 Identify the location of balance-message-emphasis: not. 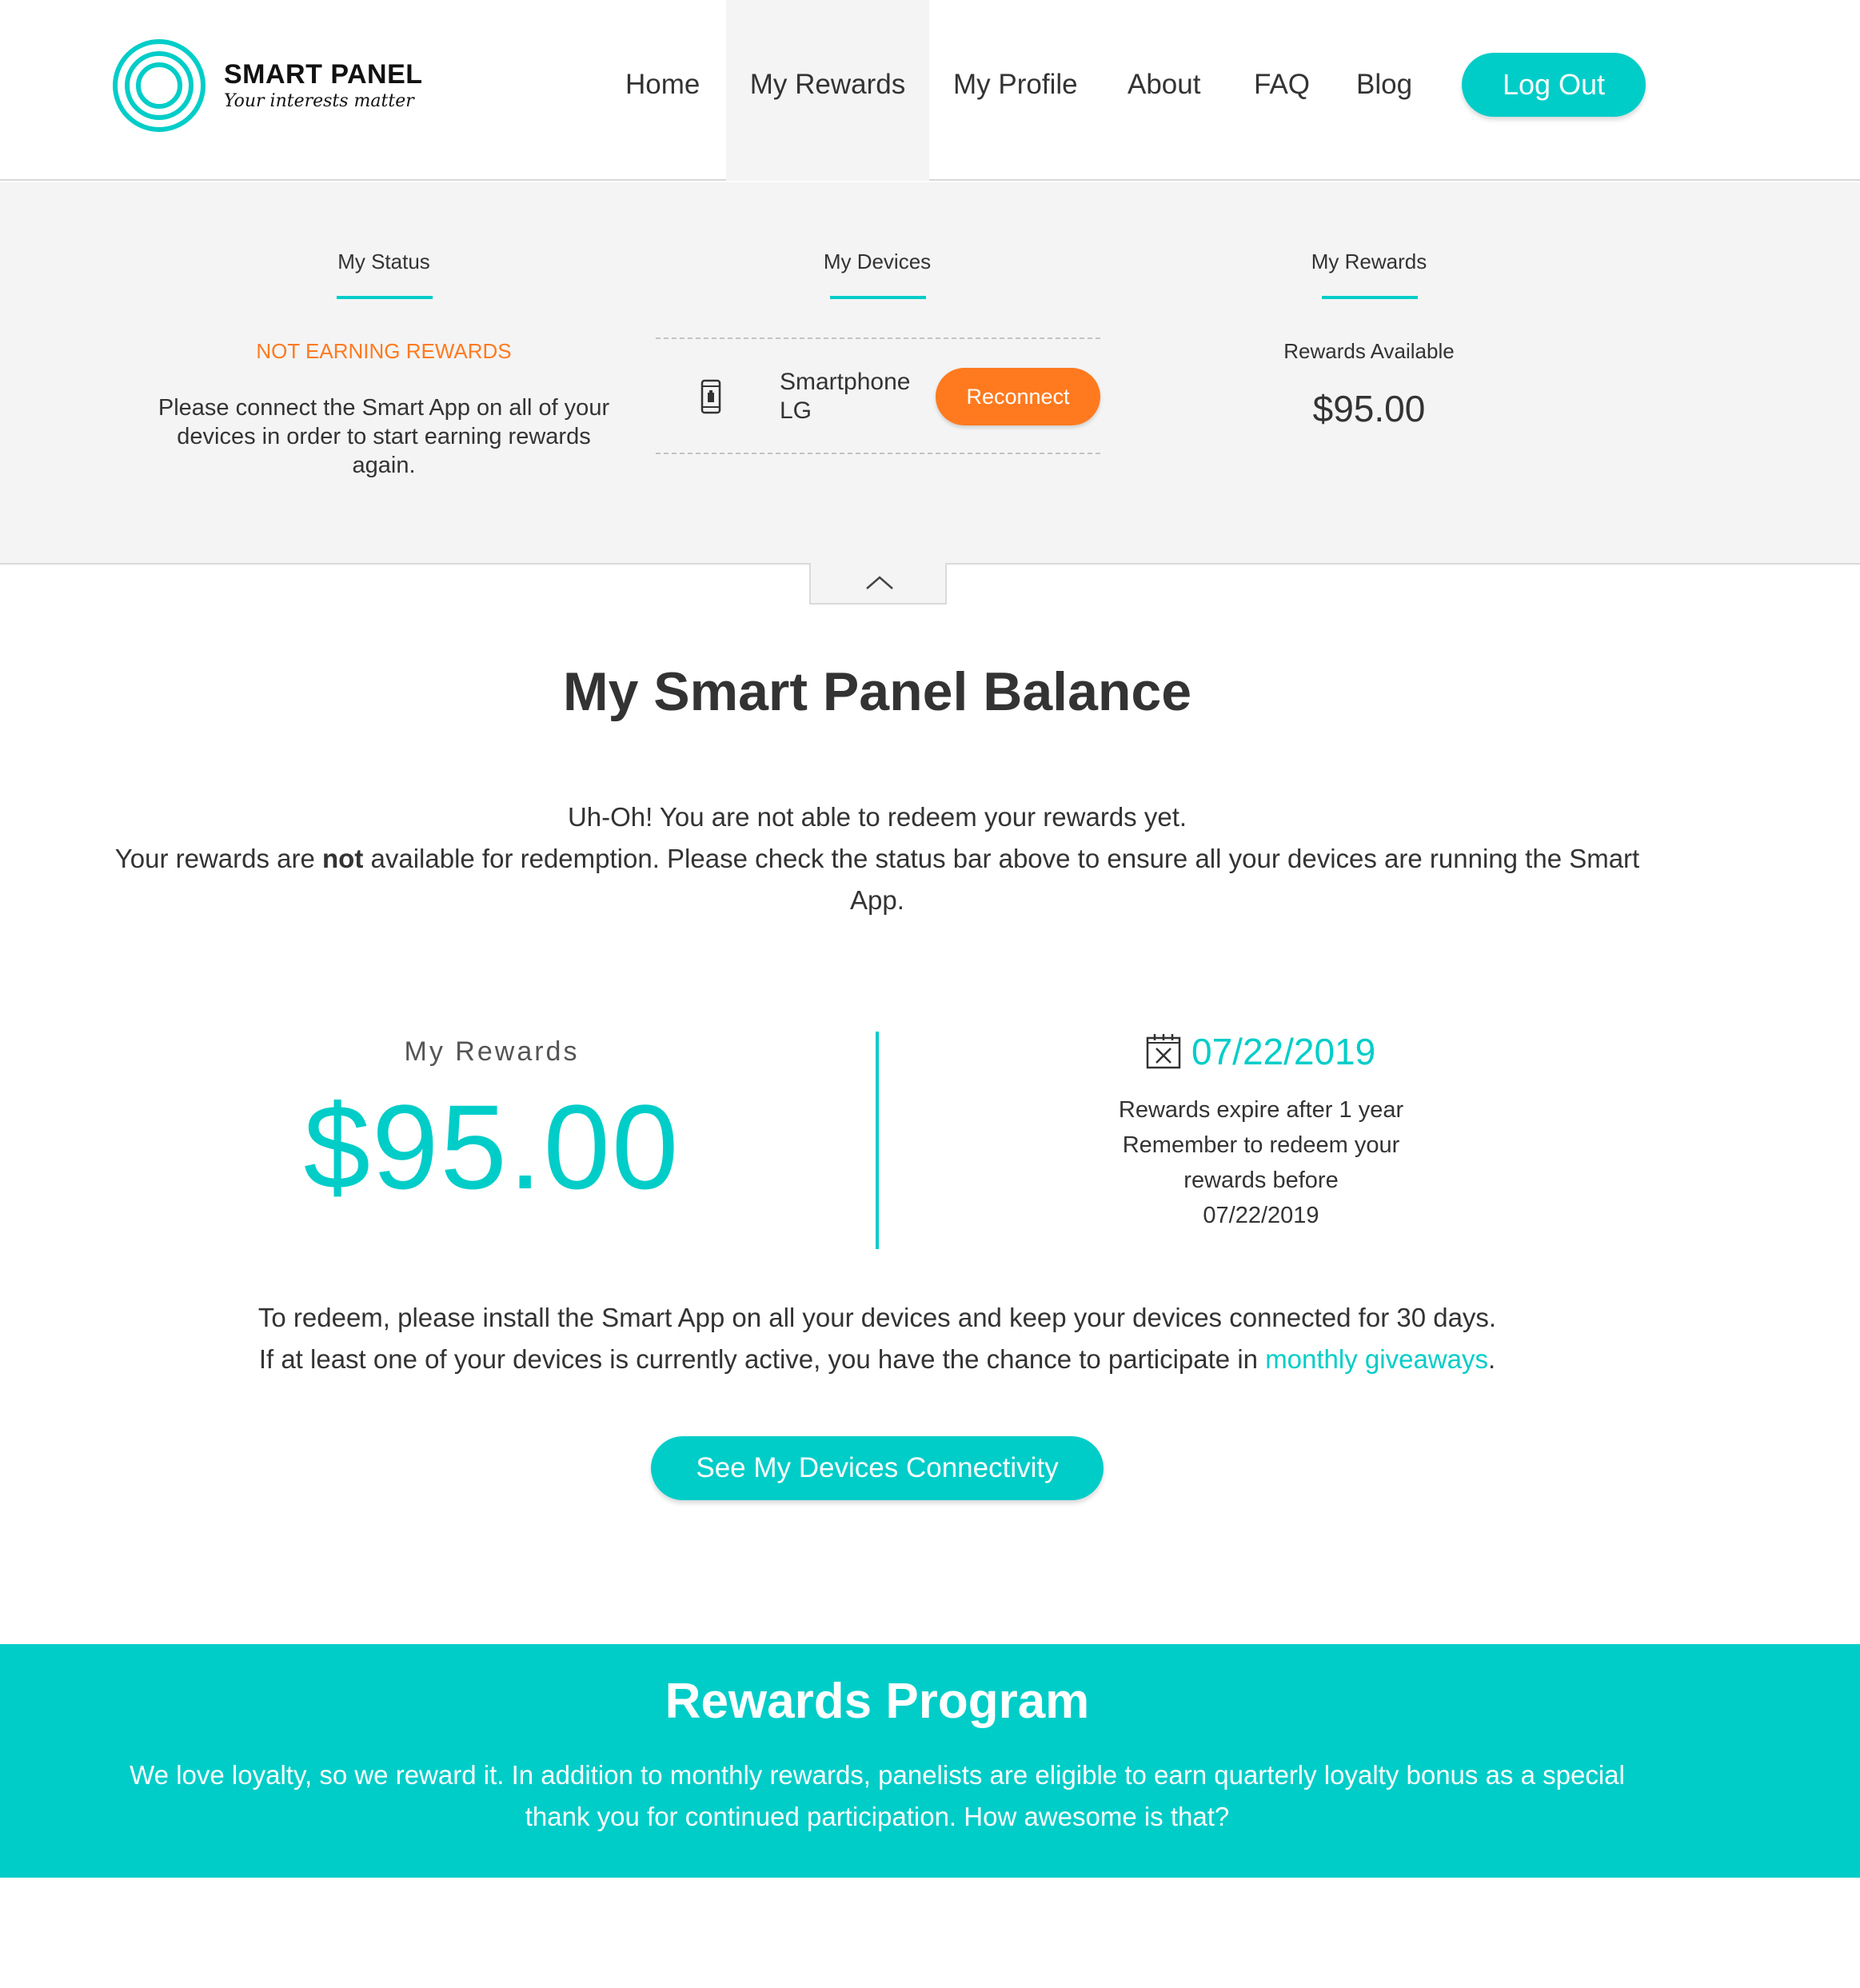
(343, 858).